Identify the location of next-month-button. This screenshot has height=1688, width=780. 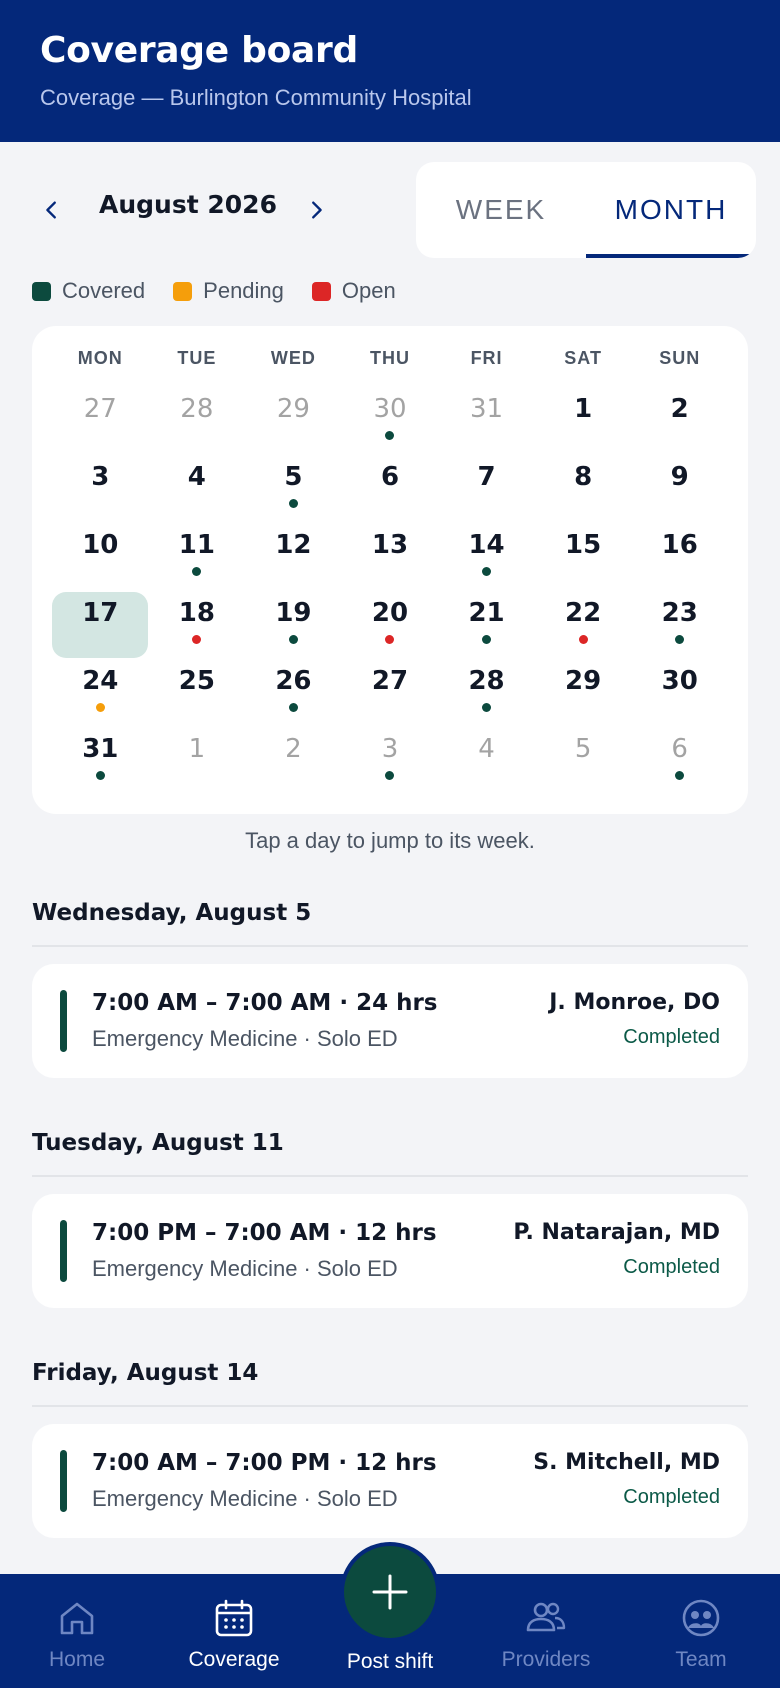
(316, 210).